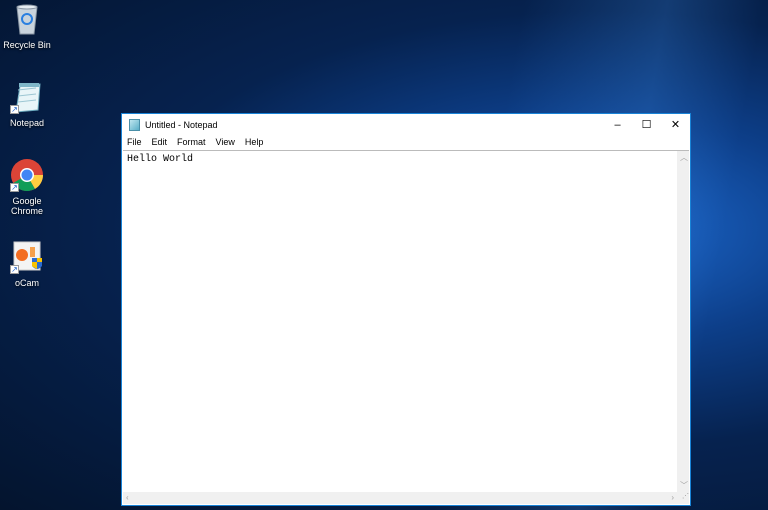  What do you see at coordinates (26, 283) in the screenshot?
I see `desktop-icon-label: oCam` at bounding box center [26, 283].